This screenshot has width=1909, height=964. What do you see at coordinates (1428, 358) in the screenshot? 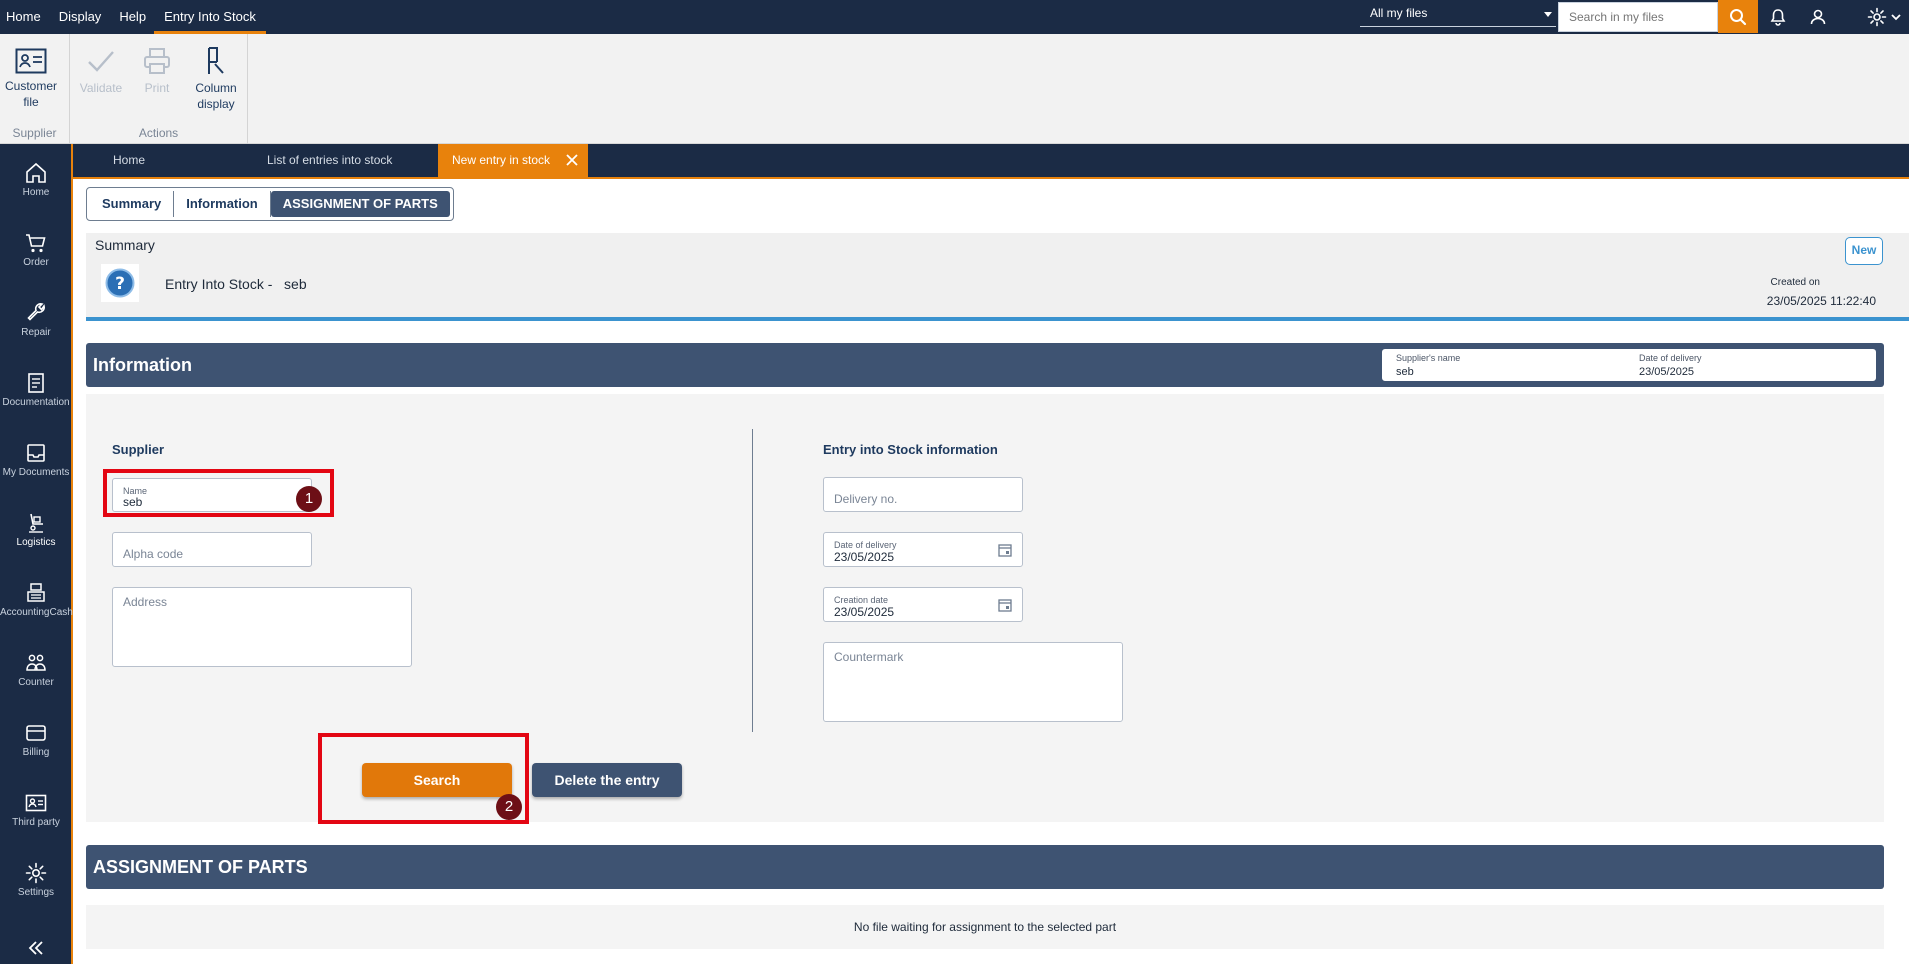
I see `supplier-name-label: Supplier's name` at bounding box center [1428, 358].